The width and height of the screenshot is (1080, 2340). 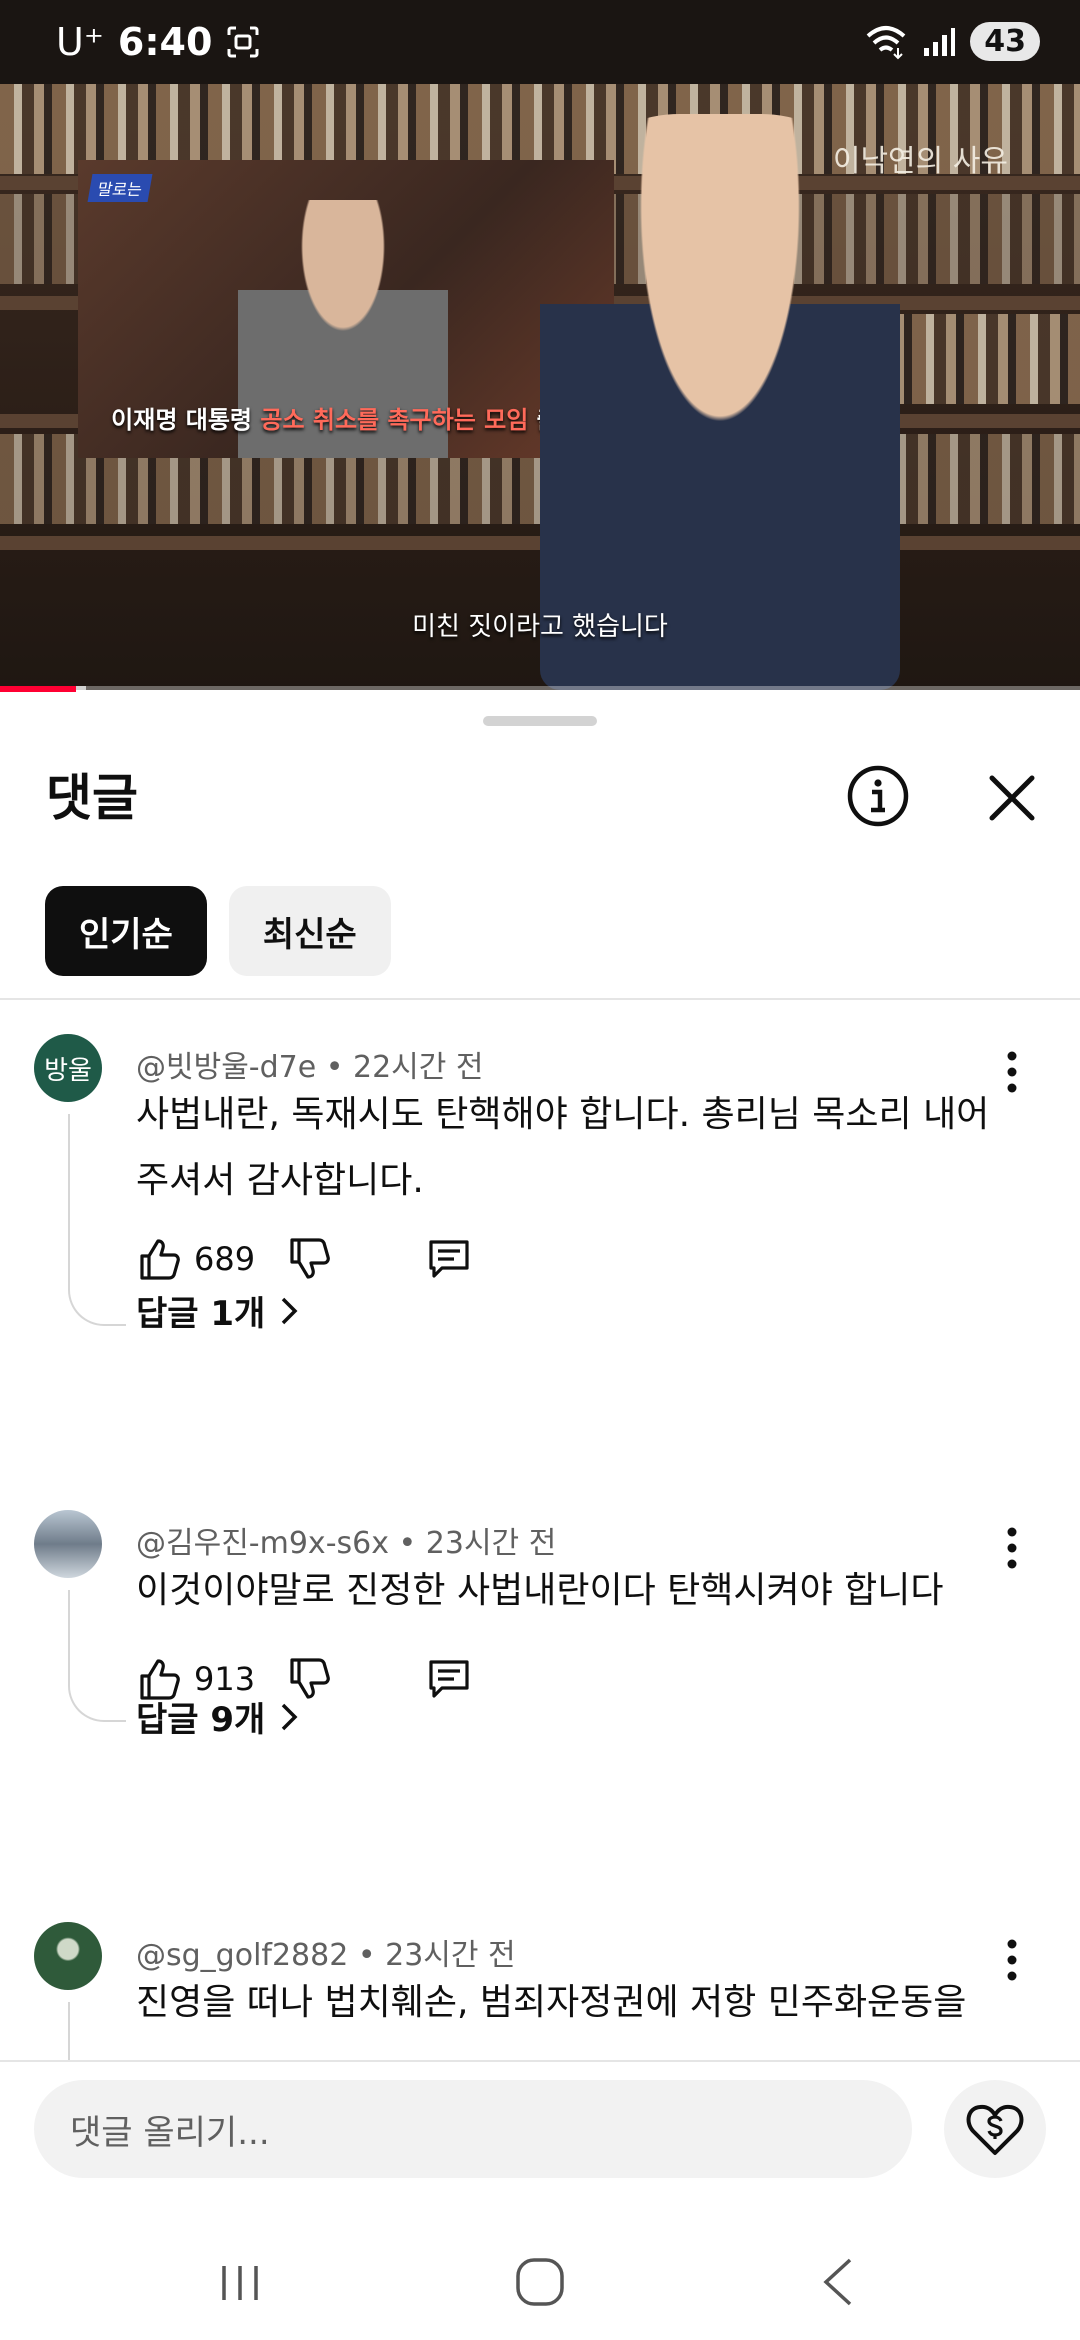 What do you see at coordinates (225, 1259) in the screenshot?
I see `like-count: 689` at bounding box center [225, 1259].